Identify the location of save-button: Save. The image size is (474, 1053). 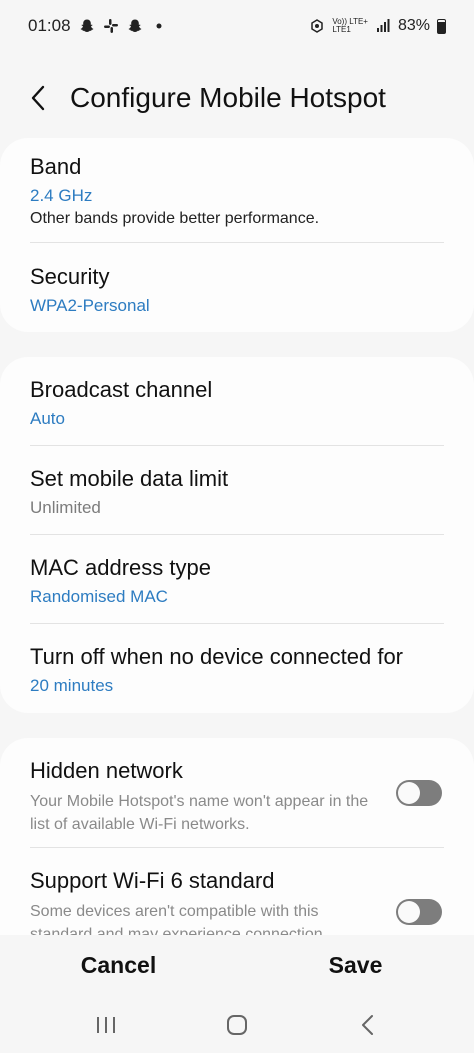
(355, 965).